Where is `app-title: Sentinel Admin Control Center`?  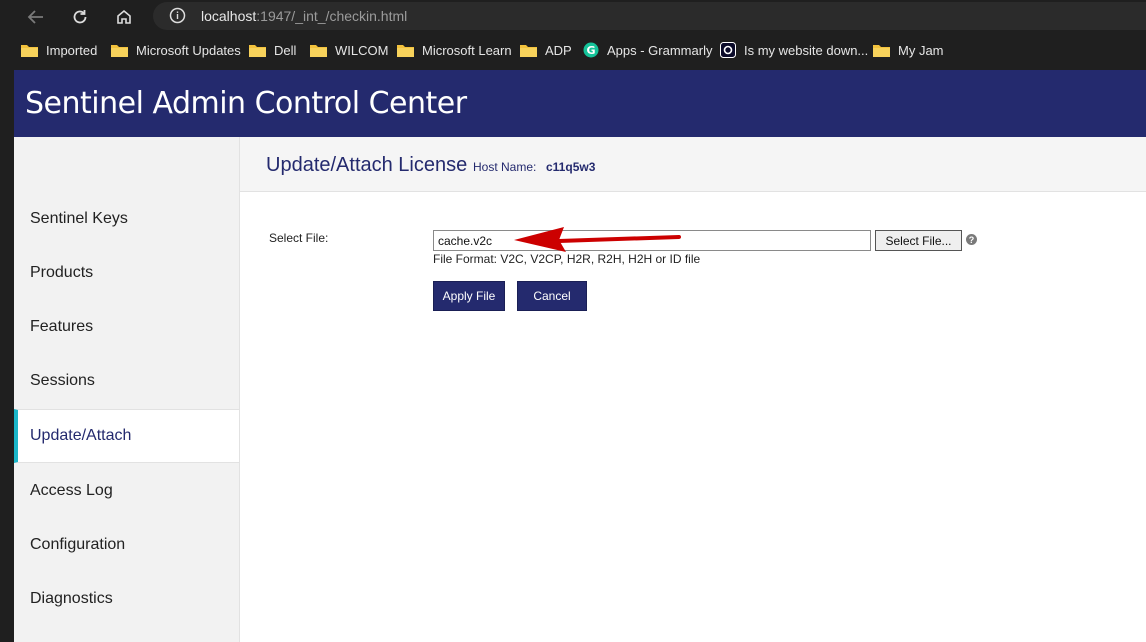 app-title: Sentinel Admin Control Center is located at coordinates (246, 103).